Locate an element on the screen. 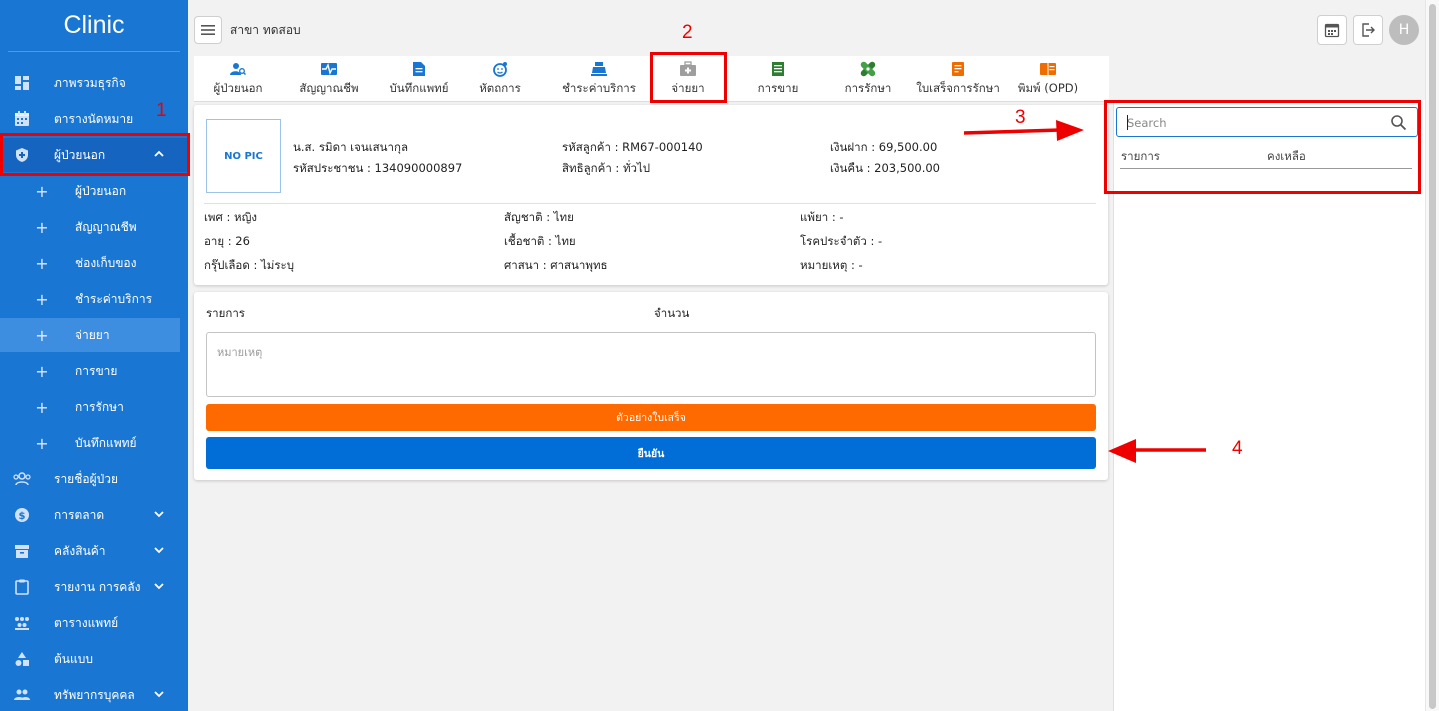  tab-payment: ชำระค่าบริการ is located at coordinates (599, 79).